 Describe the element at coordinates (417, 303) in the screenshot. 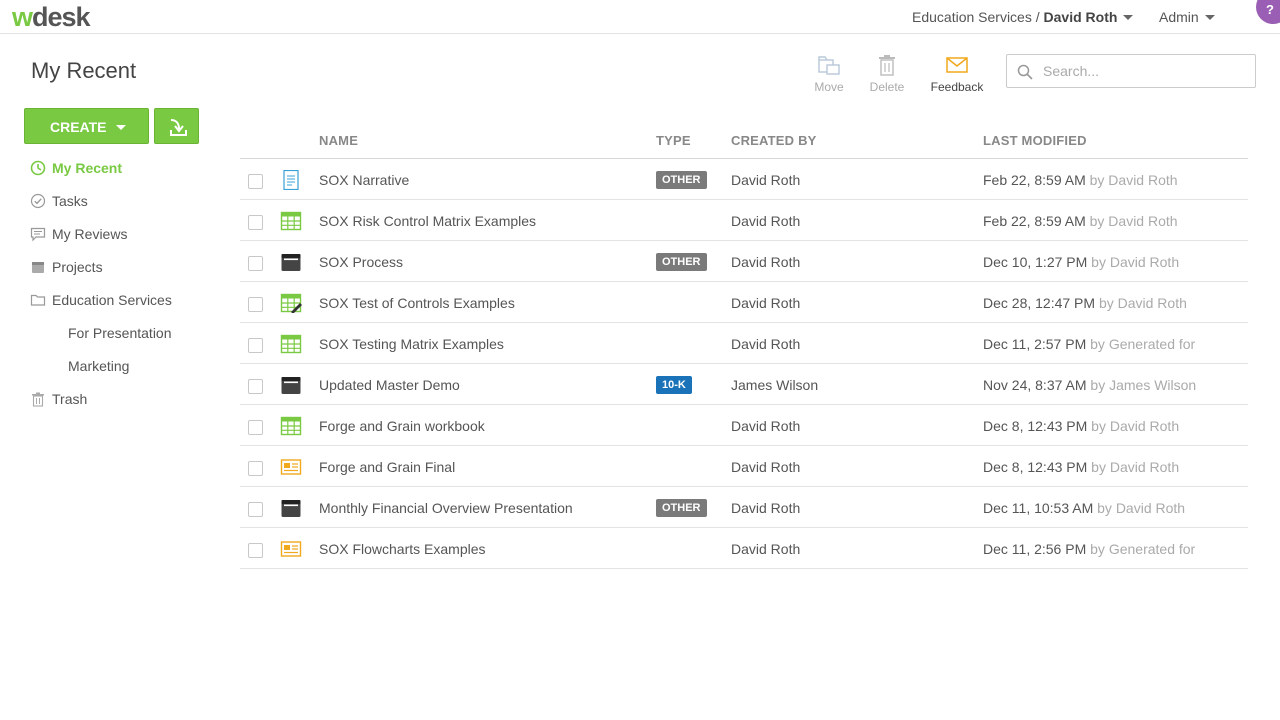

I see `file-name-link: SOX Test of Controls Examples` at that location.